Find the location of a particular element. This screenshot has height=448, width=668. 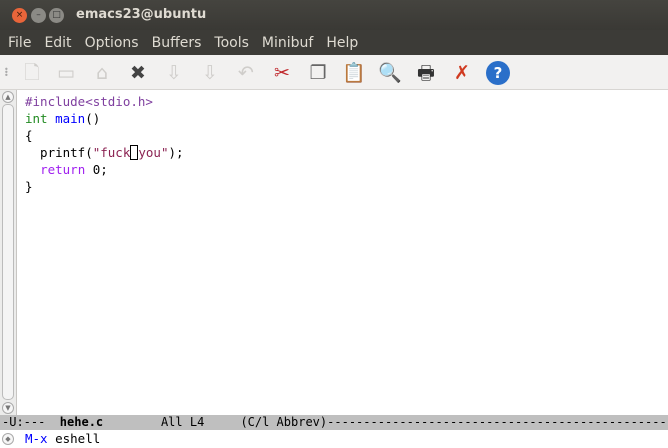

minibuffer: ◆ M-x eshell is located at coordinates (334, 439).